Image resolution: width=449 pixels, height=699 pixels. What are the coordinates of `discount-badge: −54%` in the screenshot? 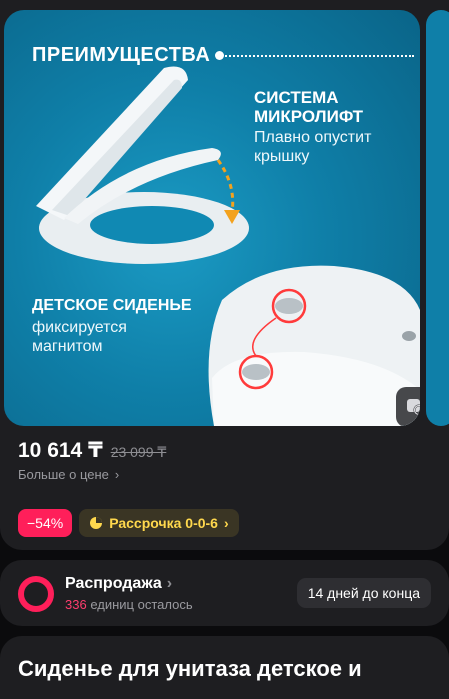 It's located at (45, 523).